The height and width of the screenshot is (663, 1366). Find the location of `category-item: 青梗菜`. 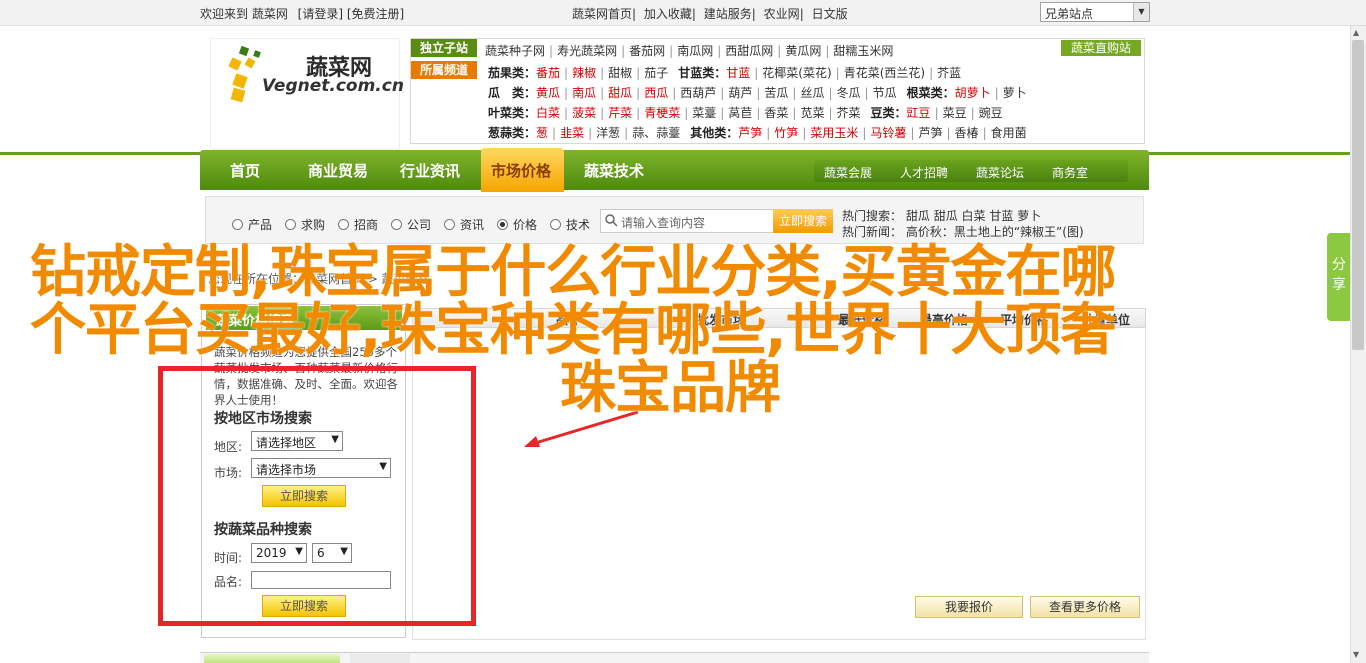

category-item: 青梗菜 is located at coordinates (662, 113).